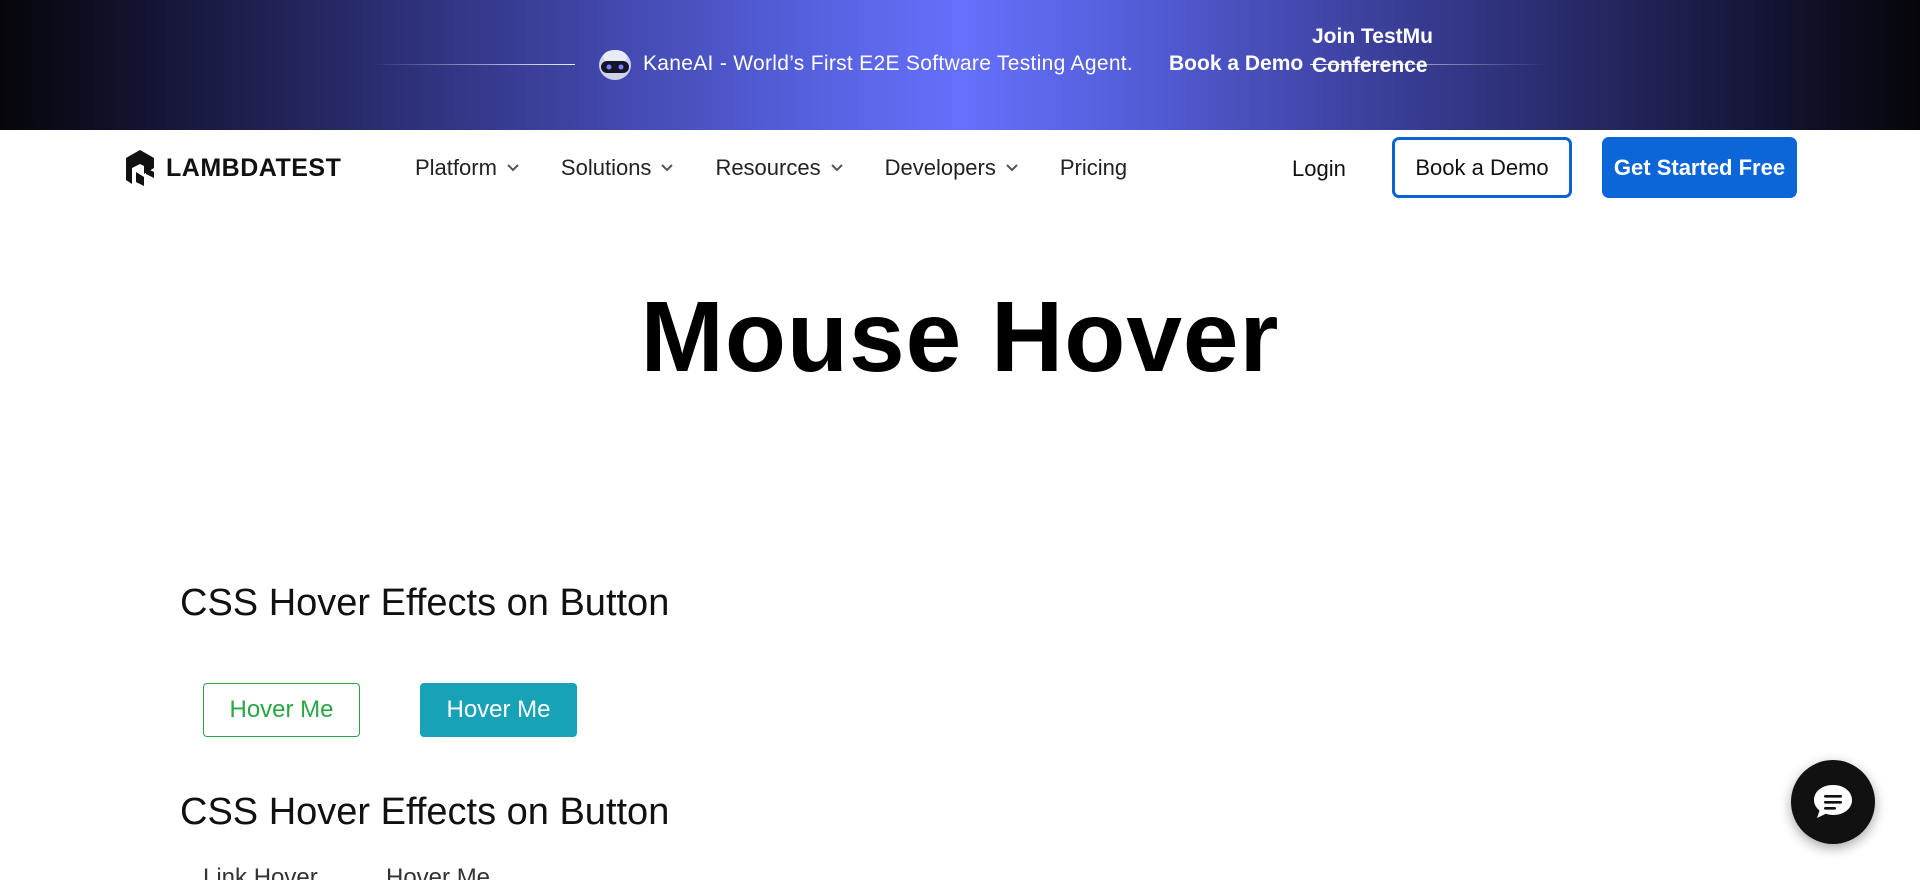 The image size is (1920, 880). Describe the element at coordinates (260, 872) in the screenshot. I see `link-hover-link: Link Hover` at that location.